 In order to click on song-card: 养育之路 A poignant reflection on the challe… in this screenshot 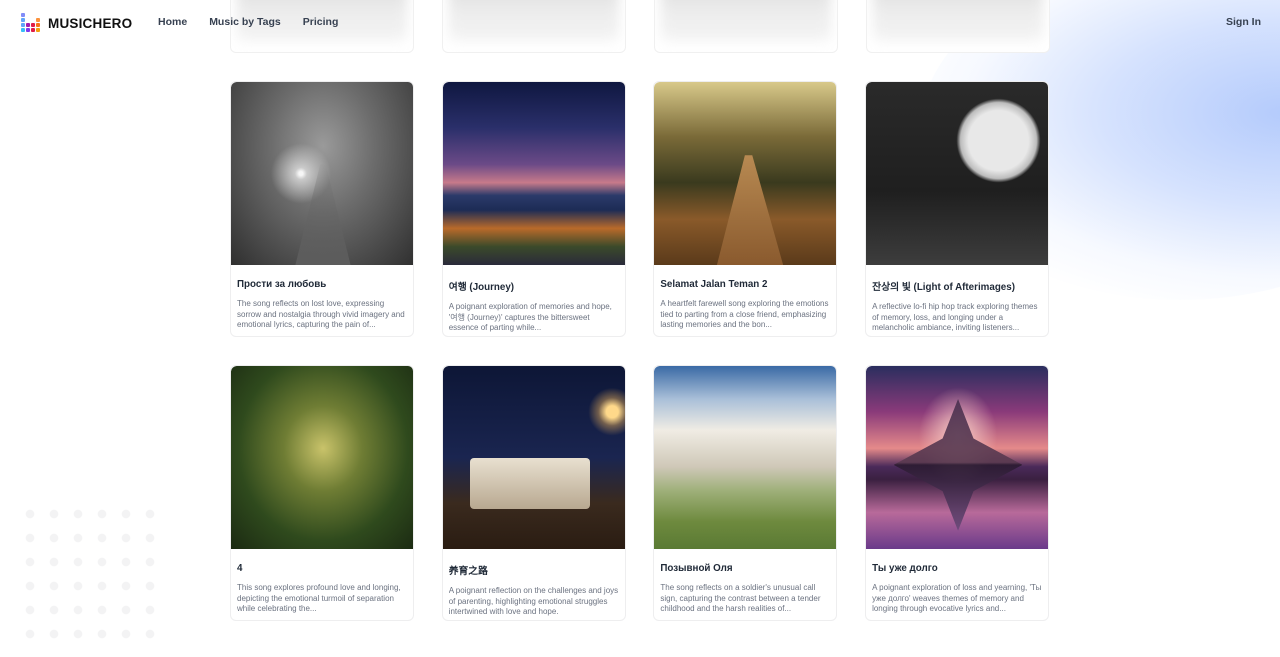, I will do `click(533, 493)`.